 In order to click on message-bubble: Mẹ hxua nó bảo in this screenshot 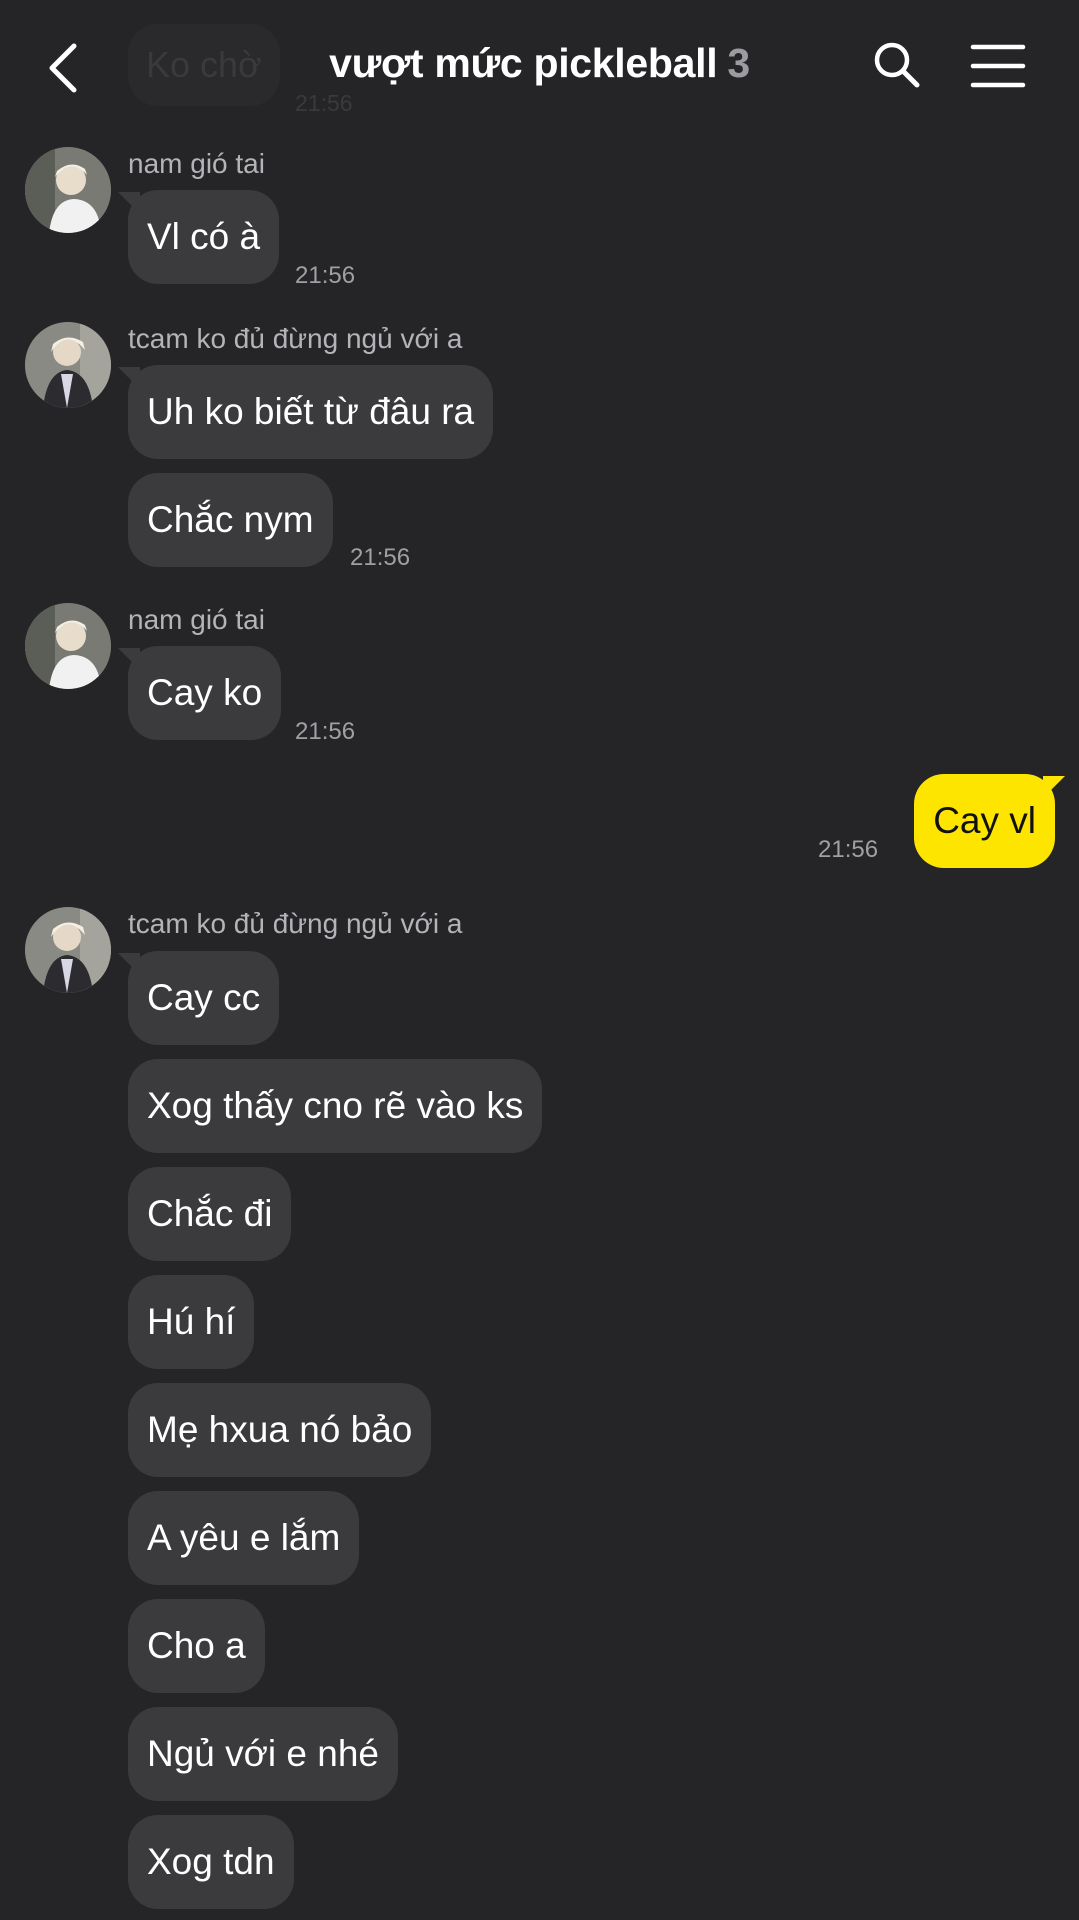, I will do `click(280, 1430)`.